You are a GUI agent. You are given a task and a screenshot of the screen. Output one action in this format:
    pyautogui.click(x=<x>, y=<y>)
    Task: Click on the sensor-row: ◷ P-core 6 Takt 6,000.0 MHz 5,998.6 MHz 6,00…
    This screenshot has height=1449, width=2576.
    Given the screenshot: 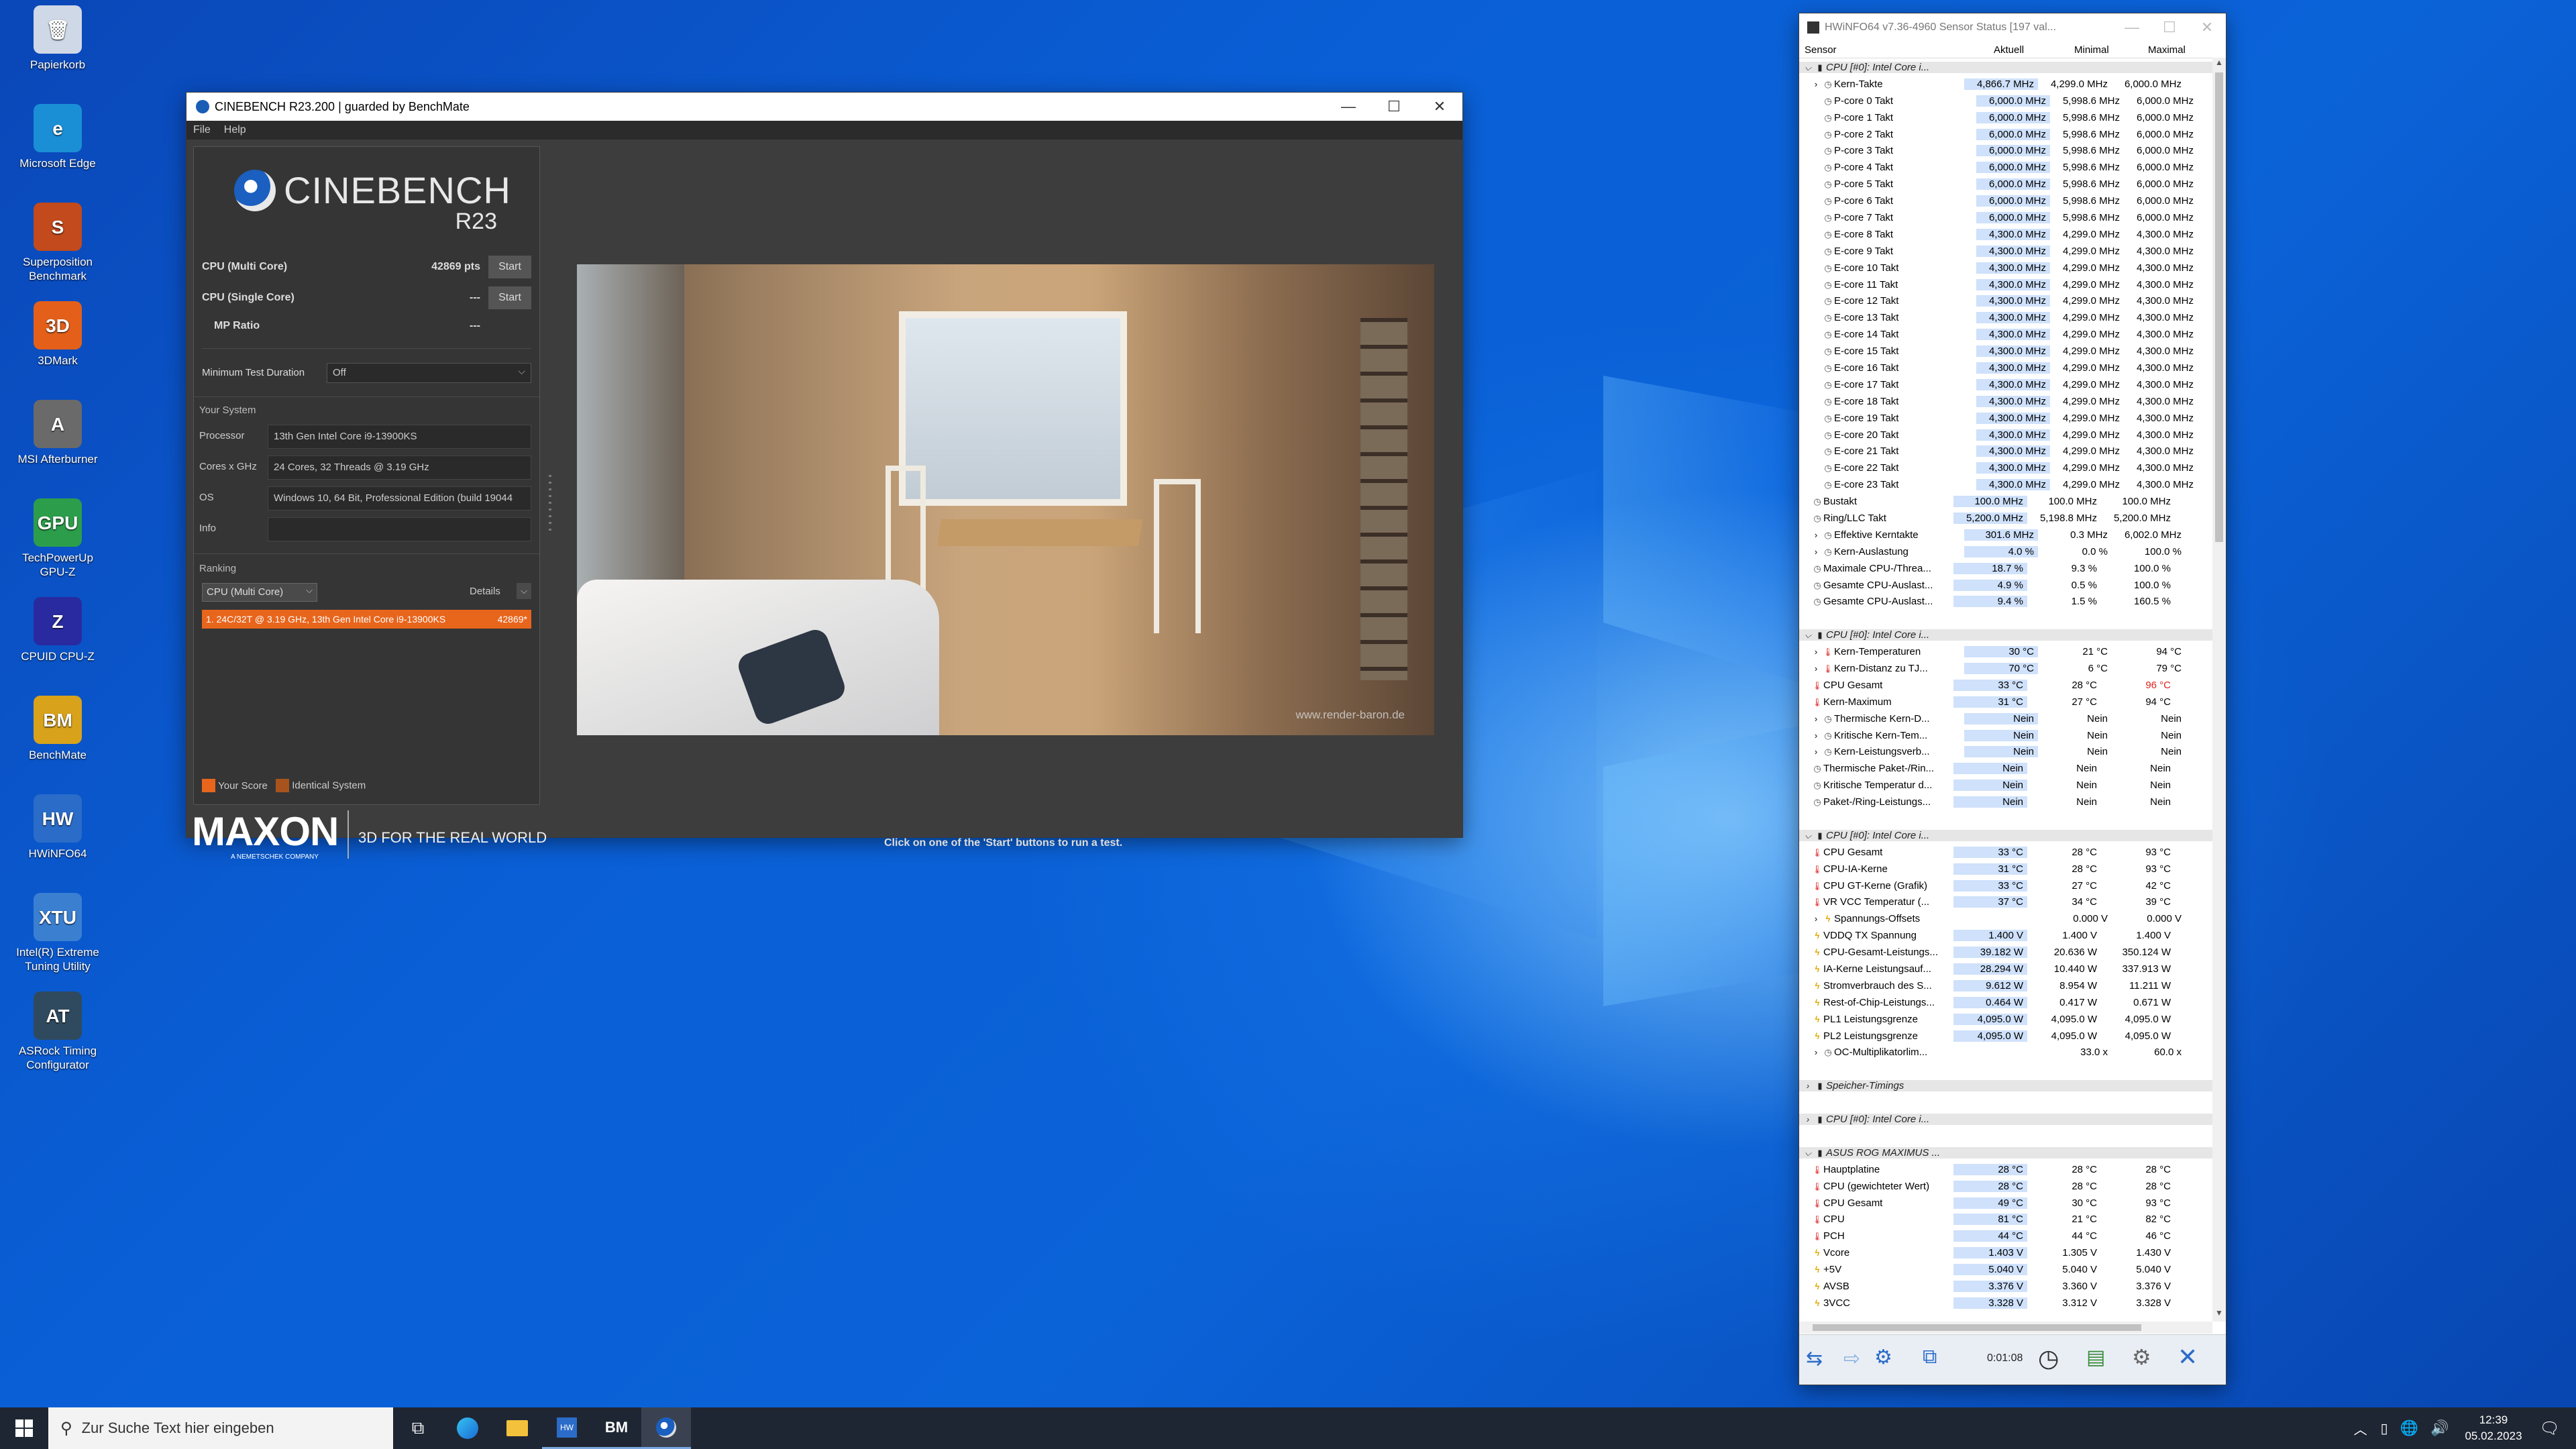 What is the action you would take?
    pyautogui.click(x=2005, y=201)
    